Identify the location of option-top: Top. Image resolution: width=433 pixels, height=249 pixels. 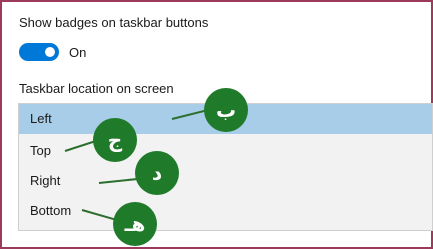
(225, 151).